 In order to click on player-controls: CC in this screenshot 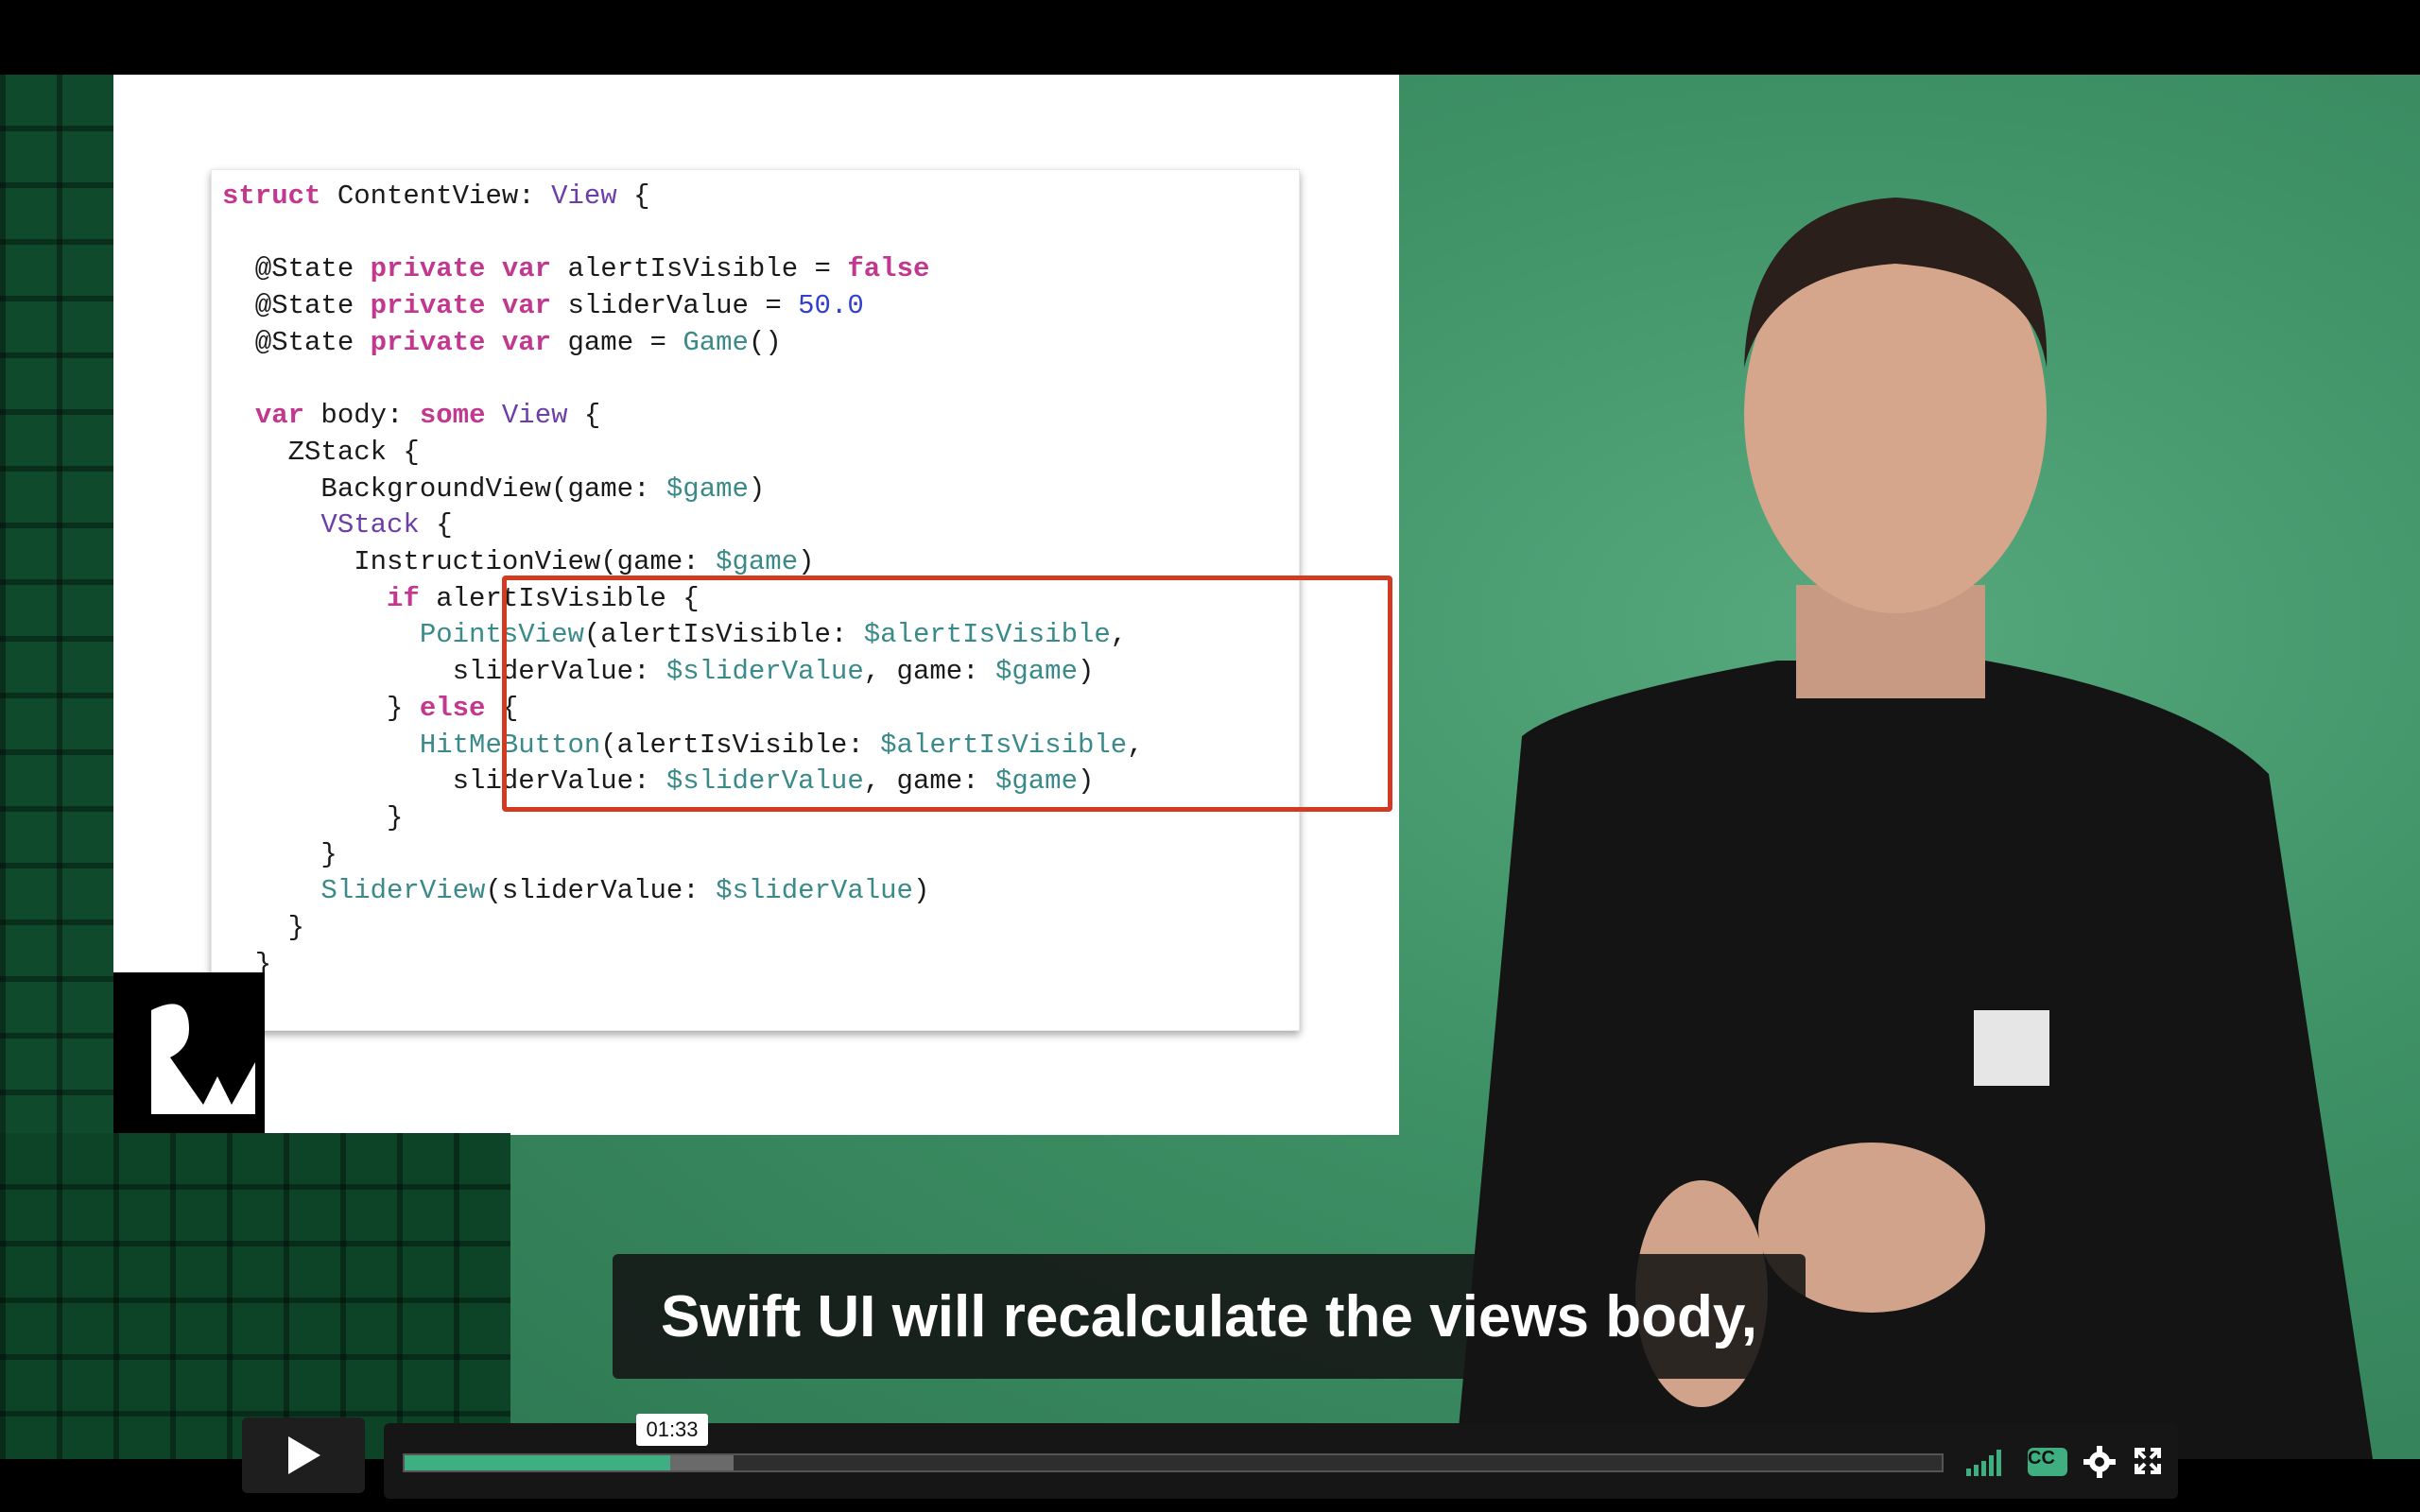, I will do `click(1210, 1465)`.